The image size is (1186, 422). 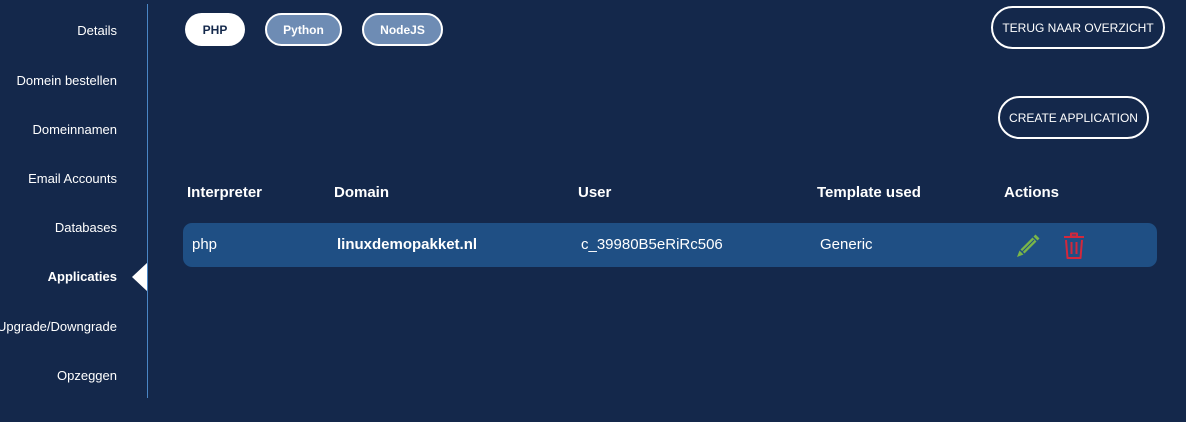 I want to click on trash-icon, so click(x=1074, y=246).